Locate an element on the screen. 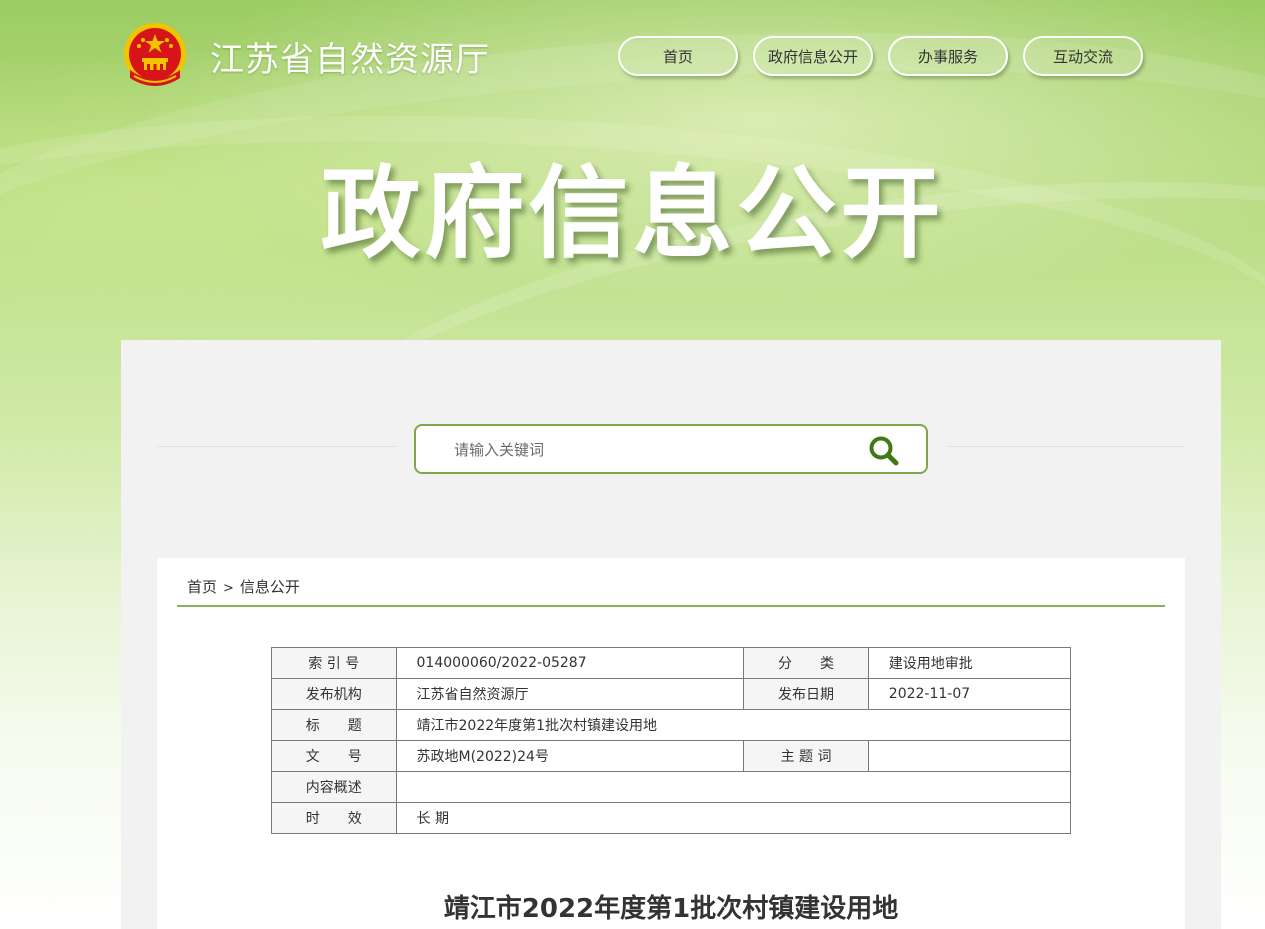 The image size is (1265, 929). summary-label: 内容概述 is located at coordinates (334, 787).